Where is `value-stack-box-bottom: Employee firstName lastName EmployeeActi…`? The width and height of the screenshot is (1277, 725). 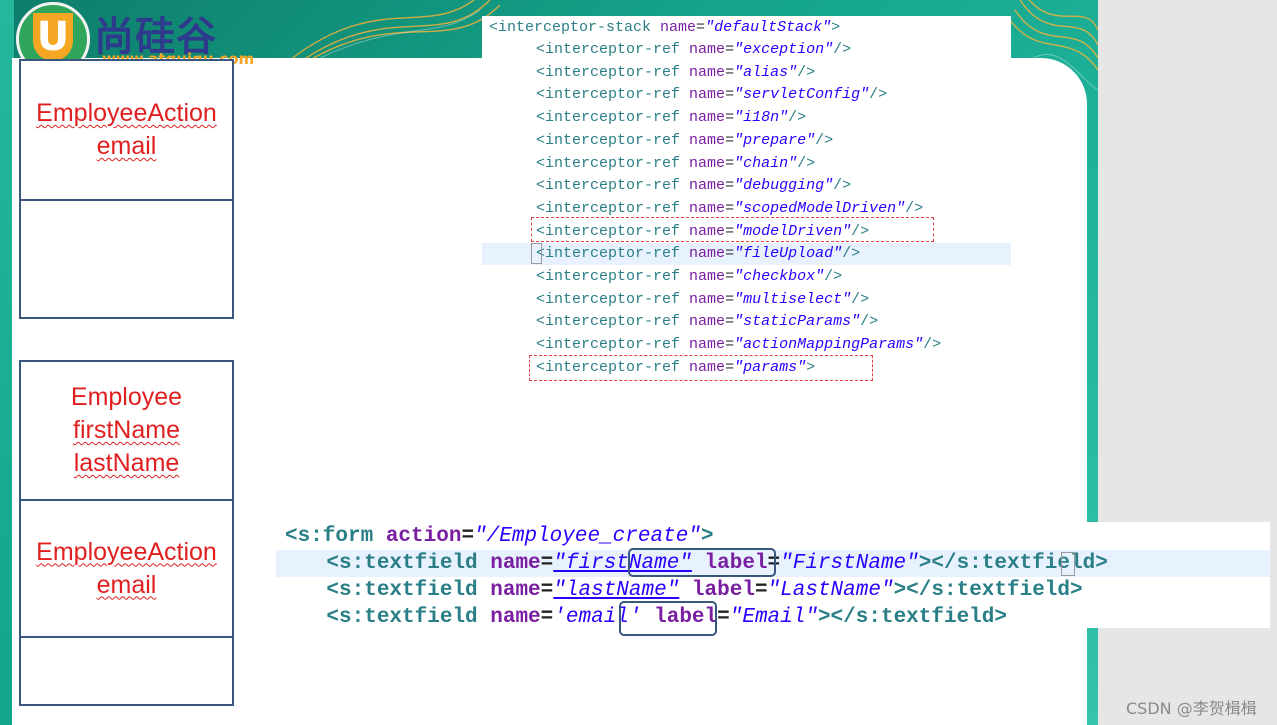 value-stack-box-bottom: Employee firstName lastName EmployeeActi… is located at coordinates (126, 533).